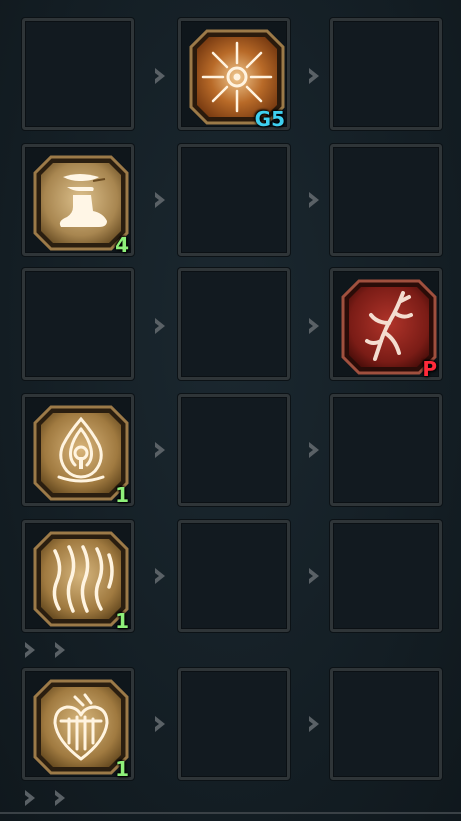 This screenshot has height=821, width=461. What do you see at coordinates (269, 119) in the screenshot?
I see `grade-badge: G5` at bounding box center [269, 119].